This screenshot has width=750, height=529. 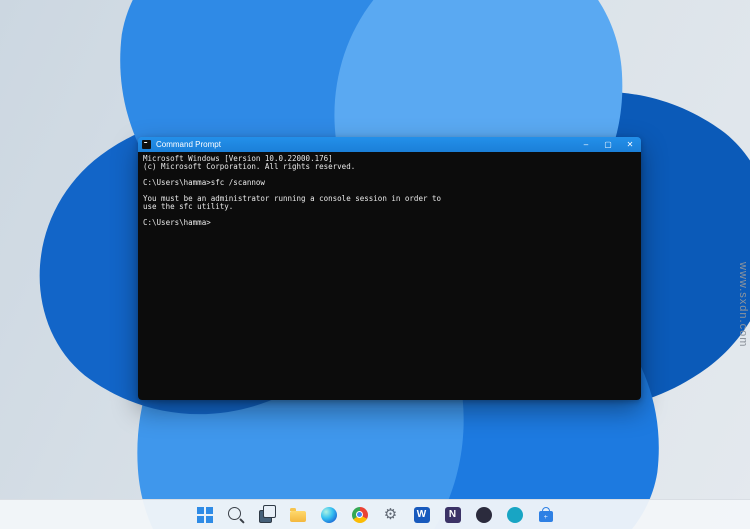 What do you see at coordinates (188, 144) in the screenshot?
I see `window-title: Command Prompt` at bounding box center [188, 144].